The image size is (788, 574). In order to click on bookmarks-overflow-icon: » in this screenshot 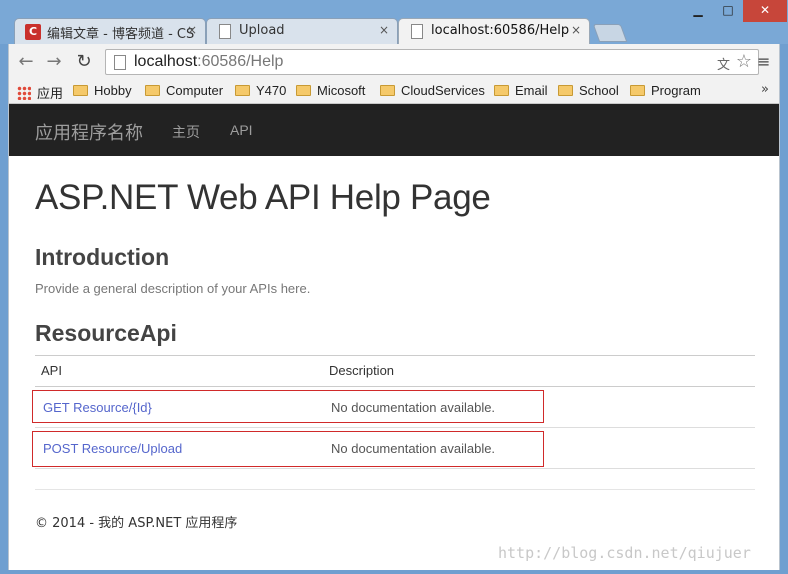, I will do `click(765, 89)`.